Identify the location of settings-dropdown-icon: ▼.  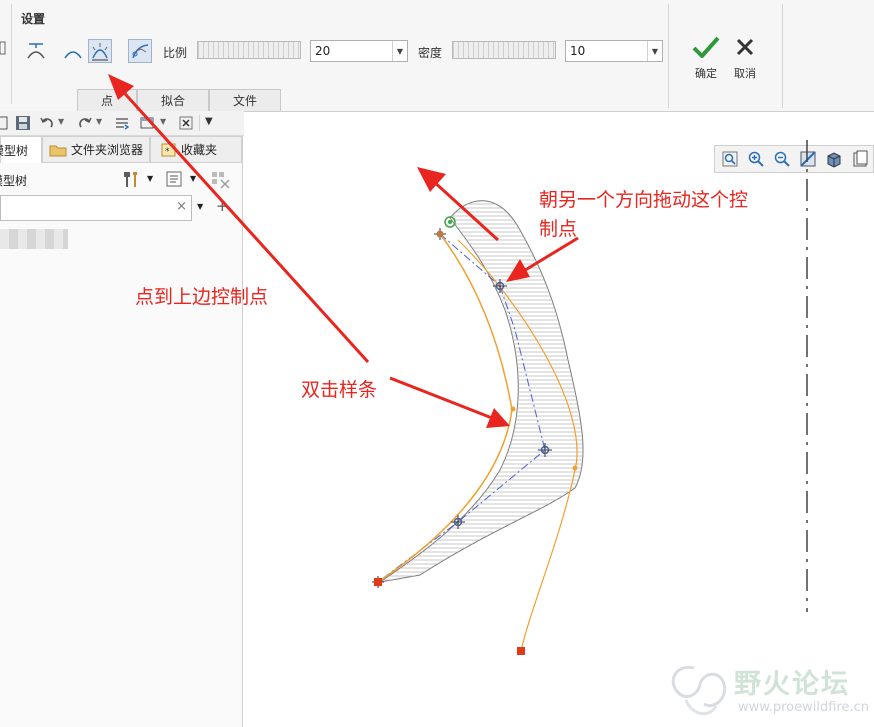
(150, 178).